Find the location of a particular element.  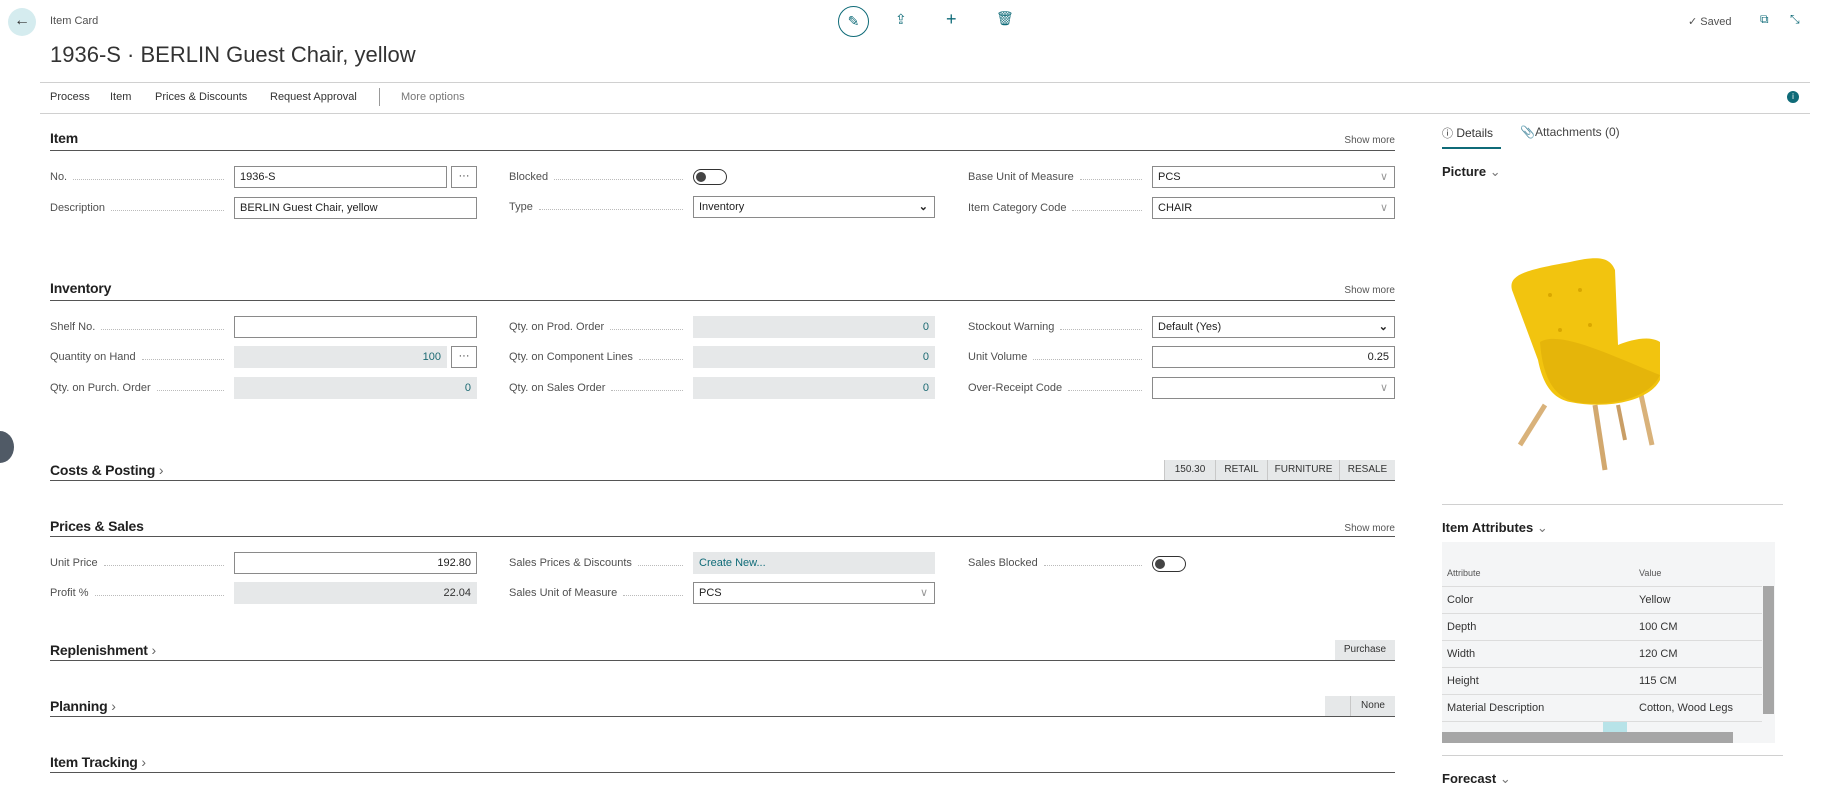

attribute-row: Color Yellow is located at coordinates (1602, 599).